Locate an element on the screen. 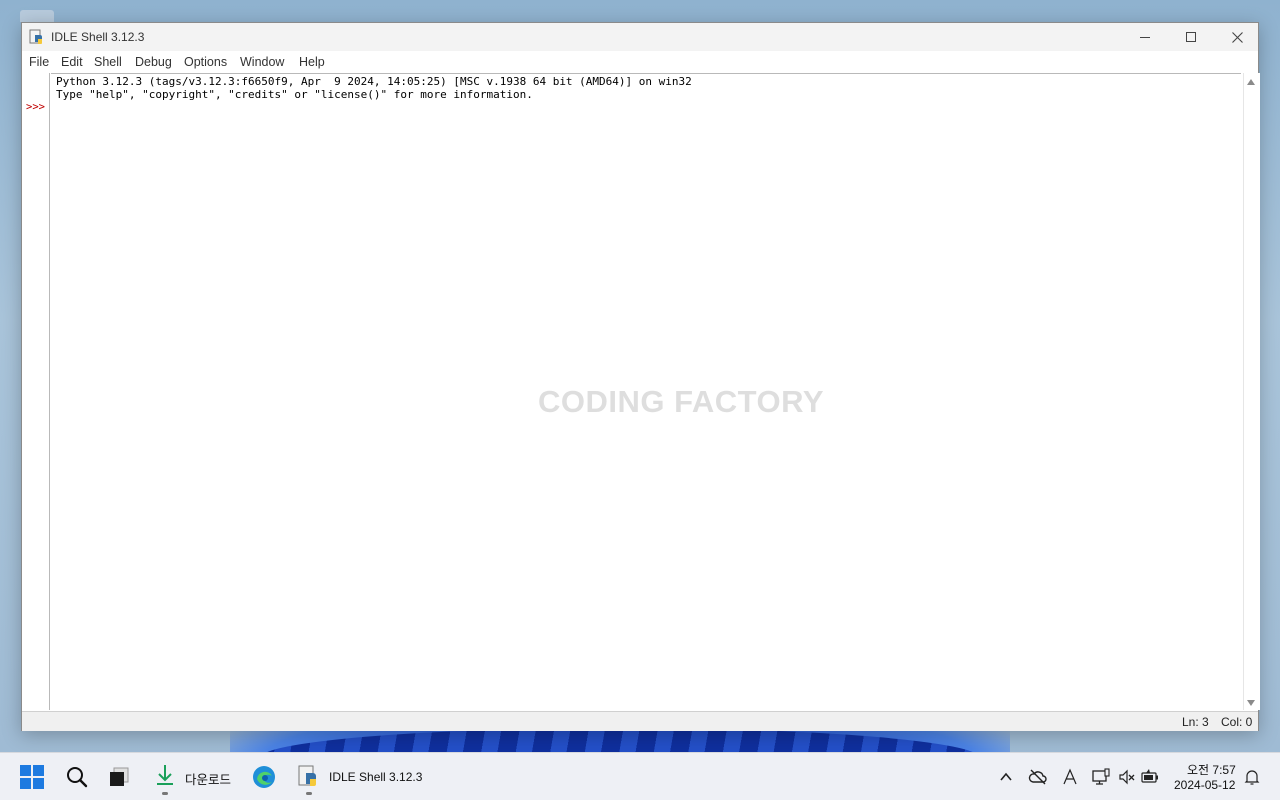  maximize-button is located at coordinates (1191, 37).